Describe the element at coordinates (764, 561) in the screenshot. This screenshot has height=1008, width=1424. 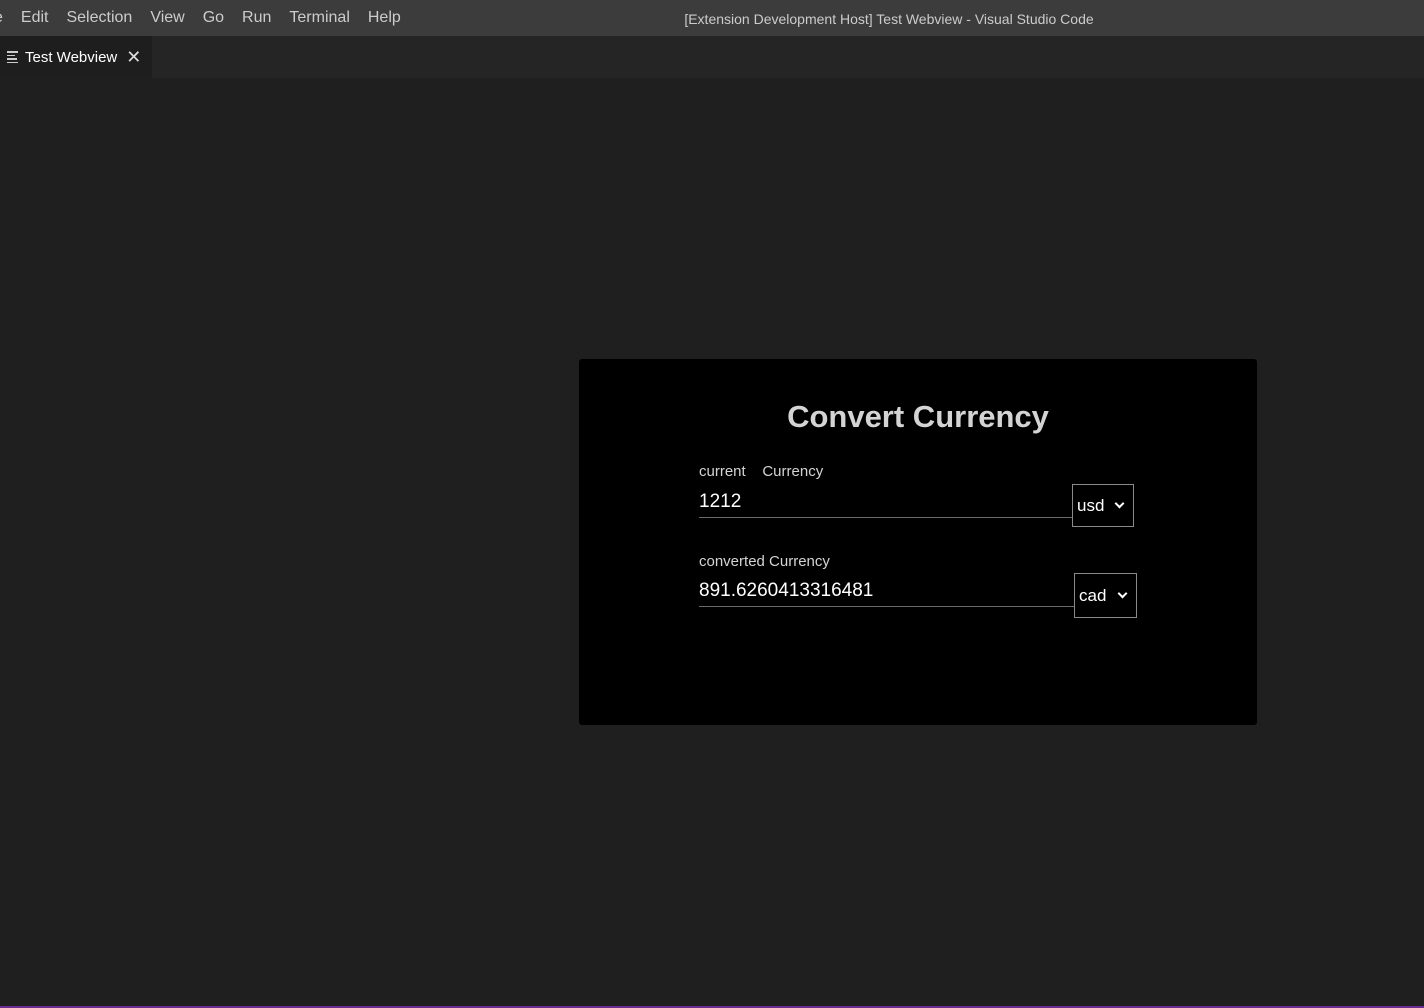
I see `converted-currency-label: converted Currency` at that location.